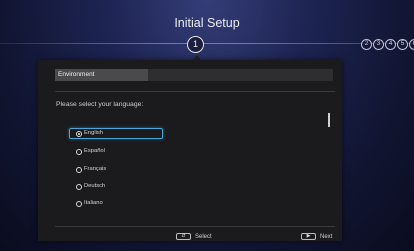 This screenshot has width=414, height=251. What do you see at coordinates (183, 236) in the screenshot?
I see `up-down-arrows-icon: ⇵` at bounding box center [183, 236].